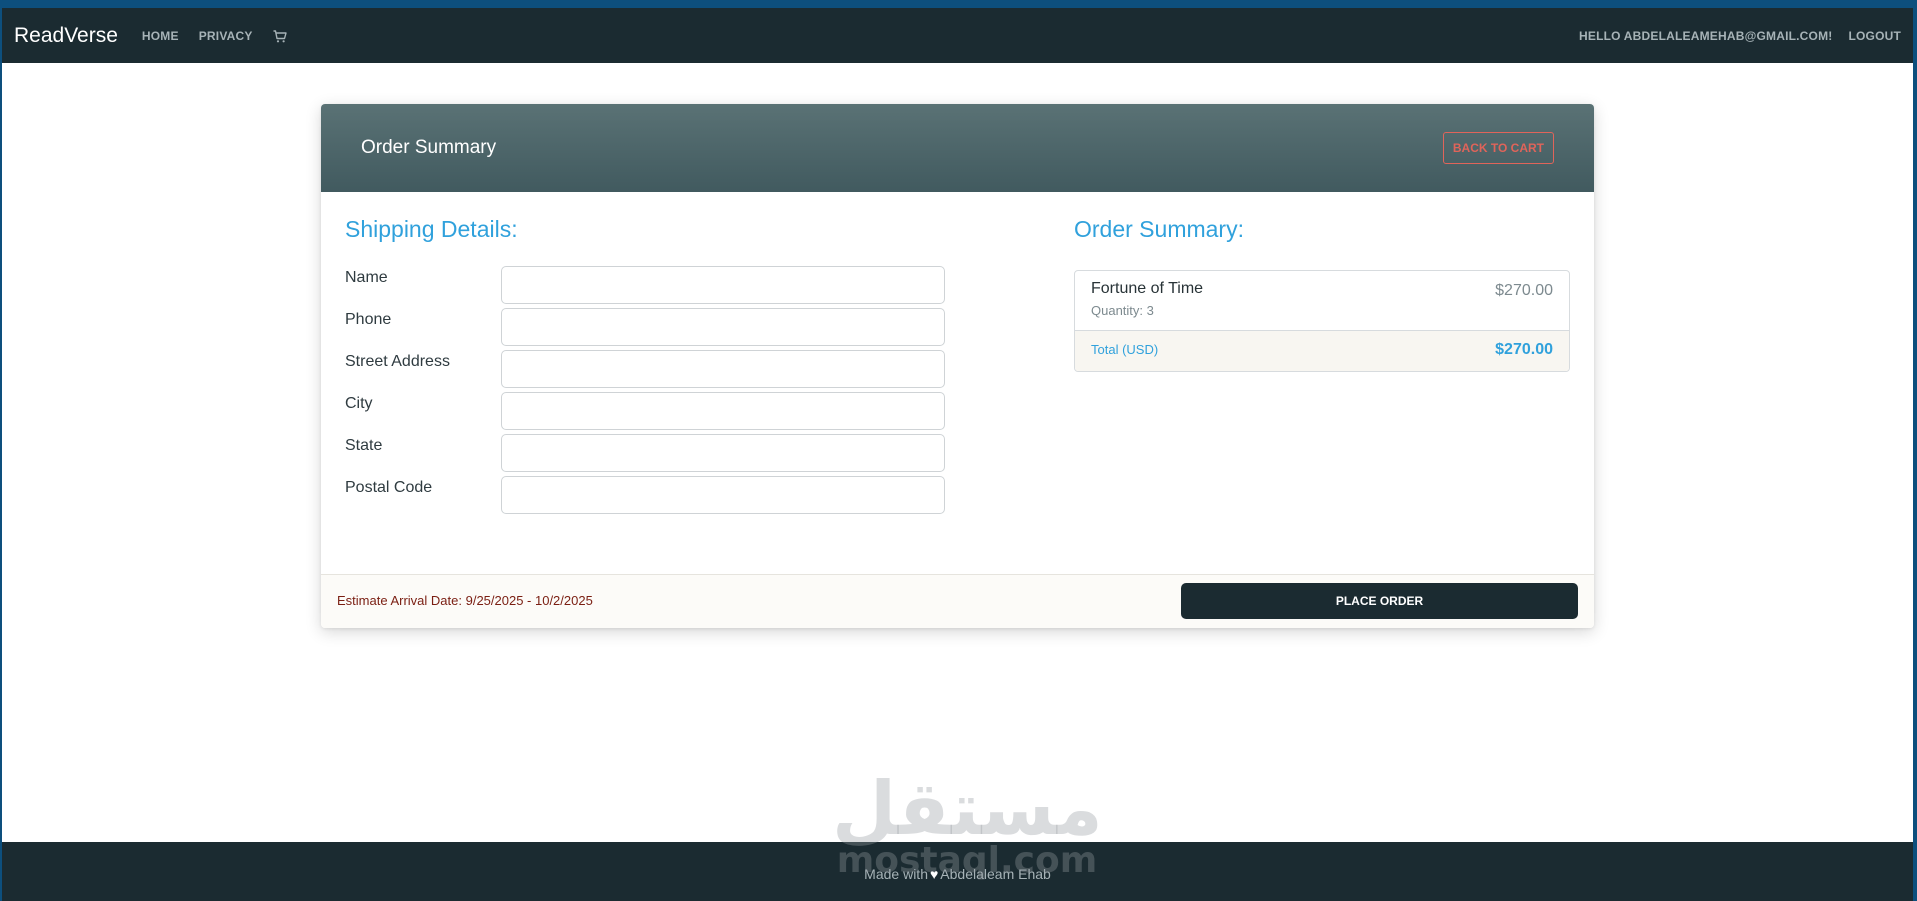 Image resolution: width=1917 pixels, height=901 pixels. I want to click on state-input, so click(723, 453).